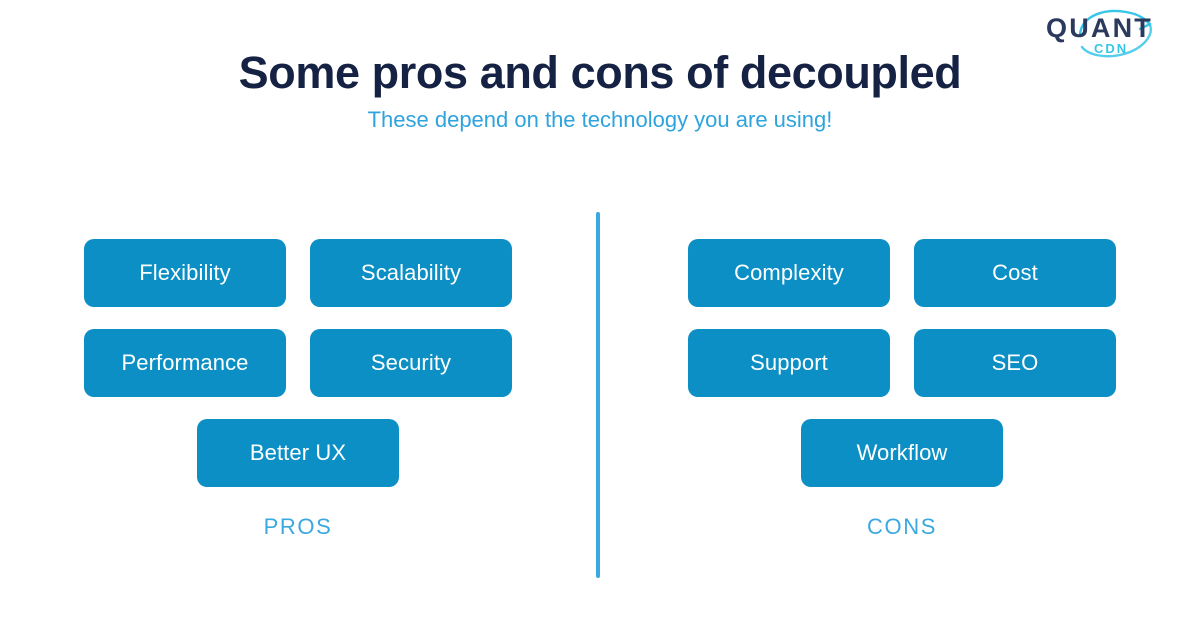  I want to click on pros-row-3: Better UX, so click(298, 453).